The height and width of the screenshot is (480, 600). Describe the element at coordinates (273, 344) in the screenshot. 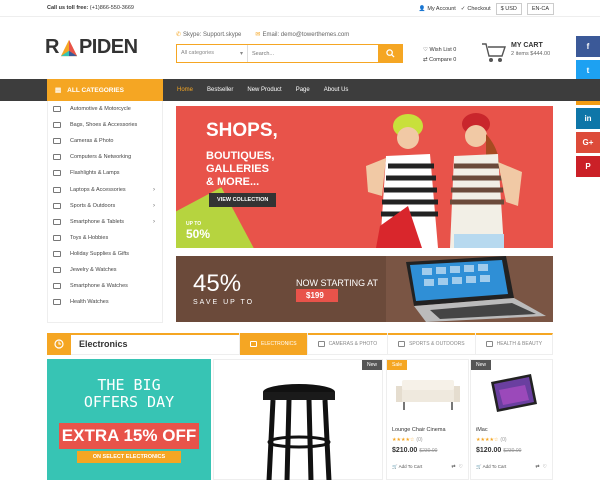

I see `tab-electronics: ELECTRONICS` at that location.